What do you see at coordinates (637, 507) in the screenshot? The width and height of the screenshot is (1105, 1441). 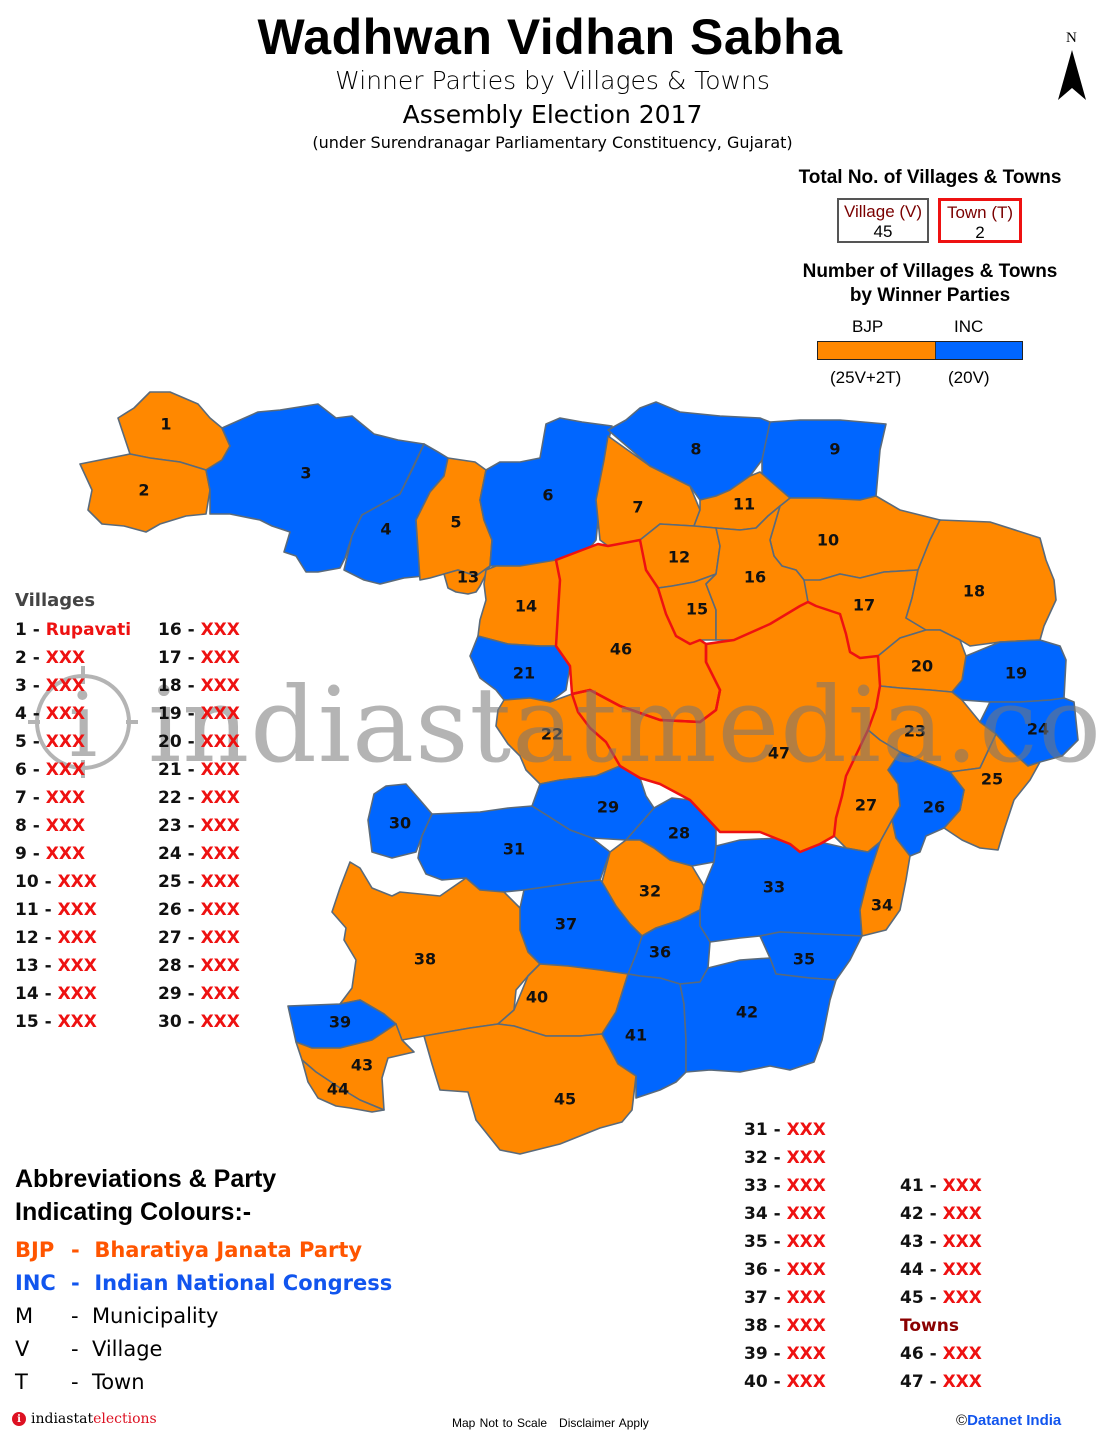 I see `map-region-label: 7` at bounding box center [637, 507].